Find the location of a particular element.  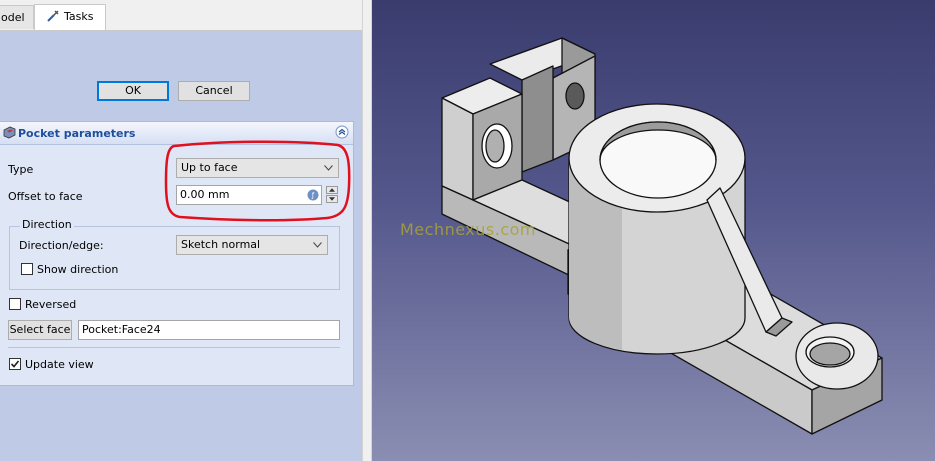

separator is located at coordinates (174, 347).